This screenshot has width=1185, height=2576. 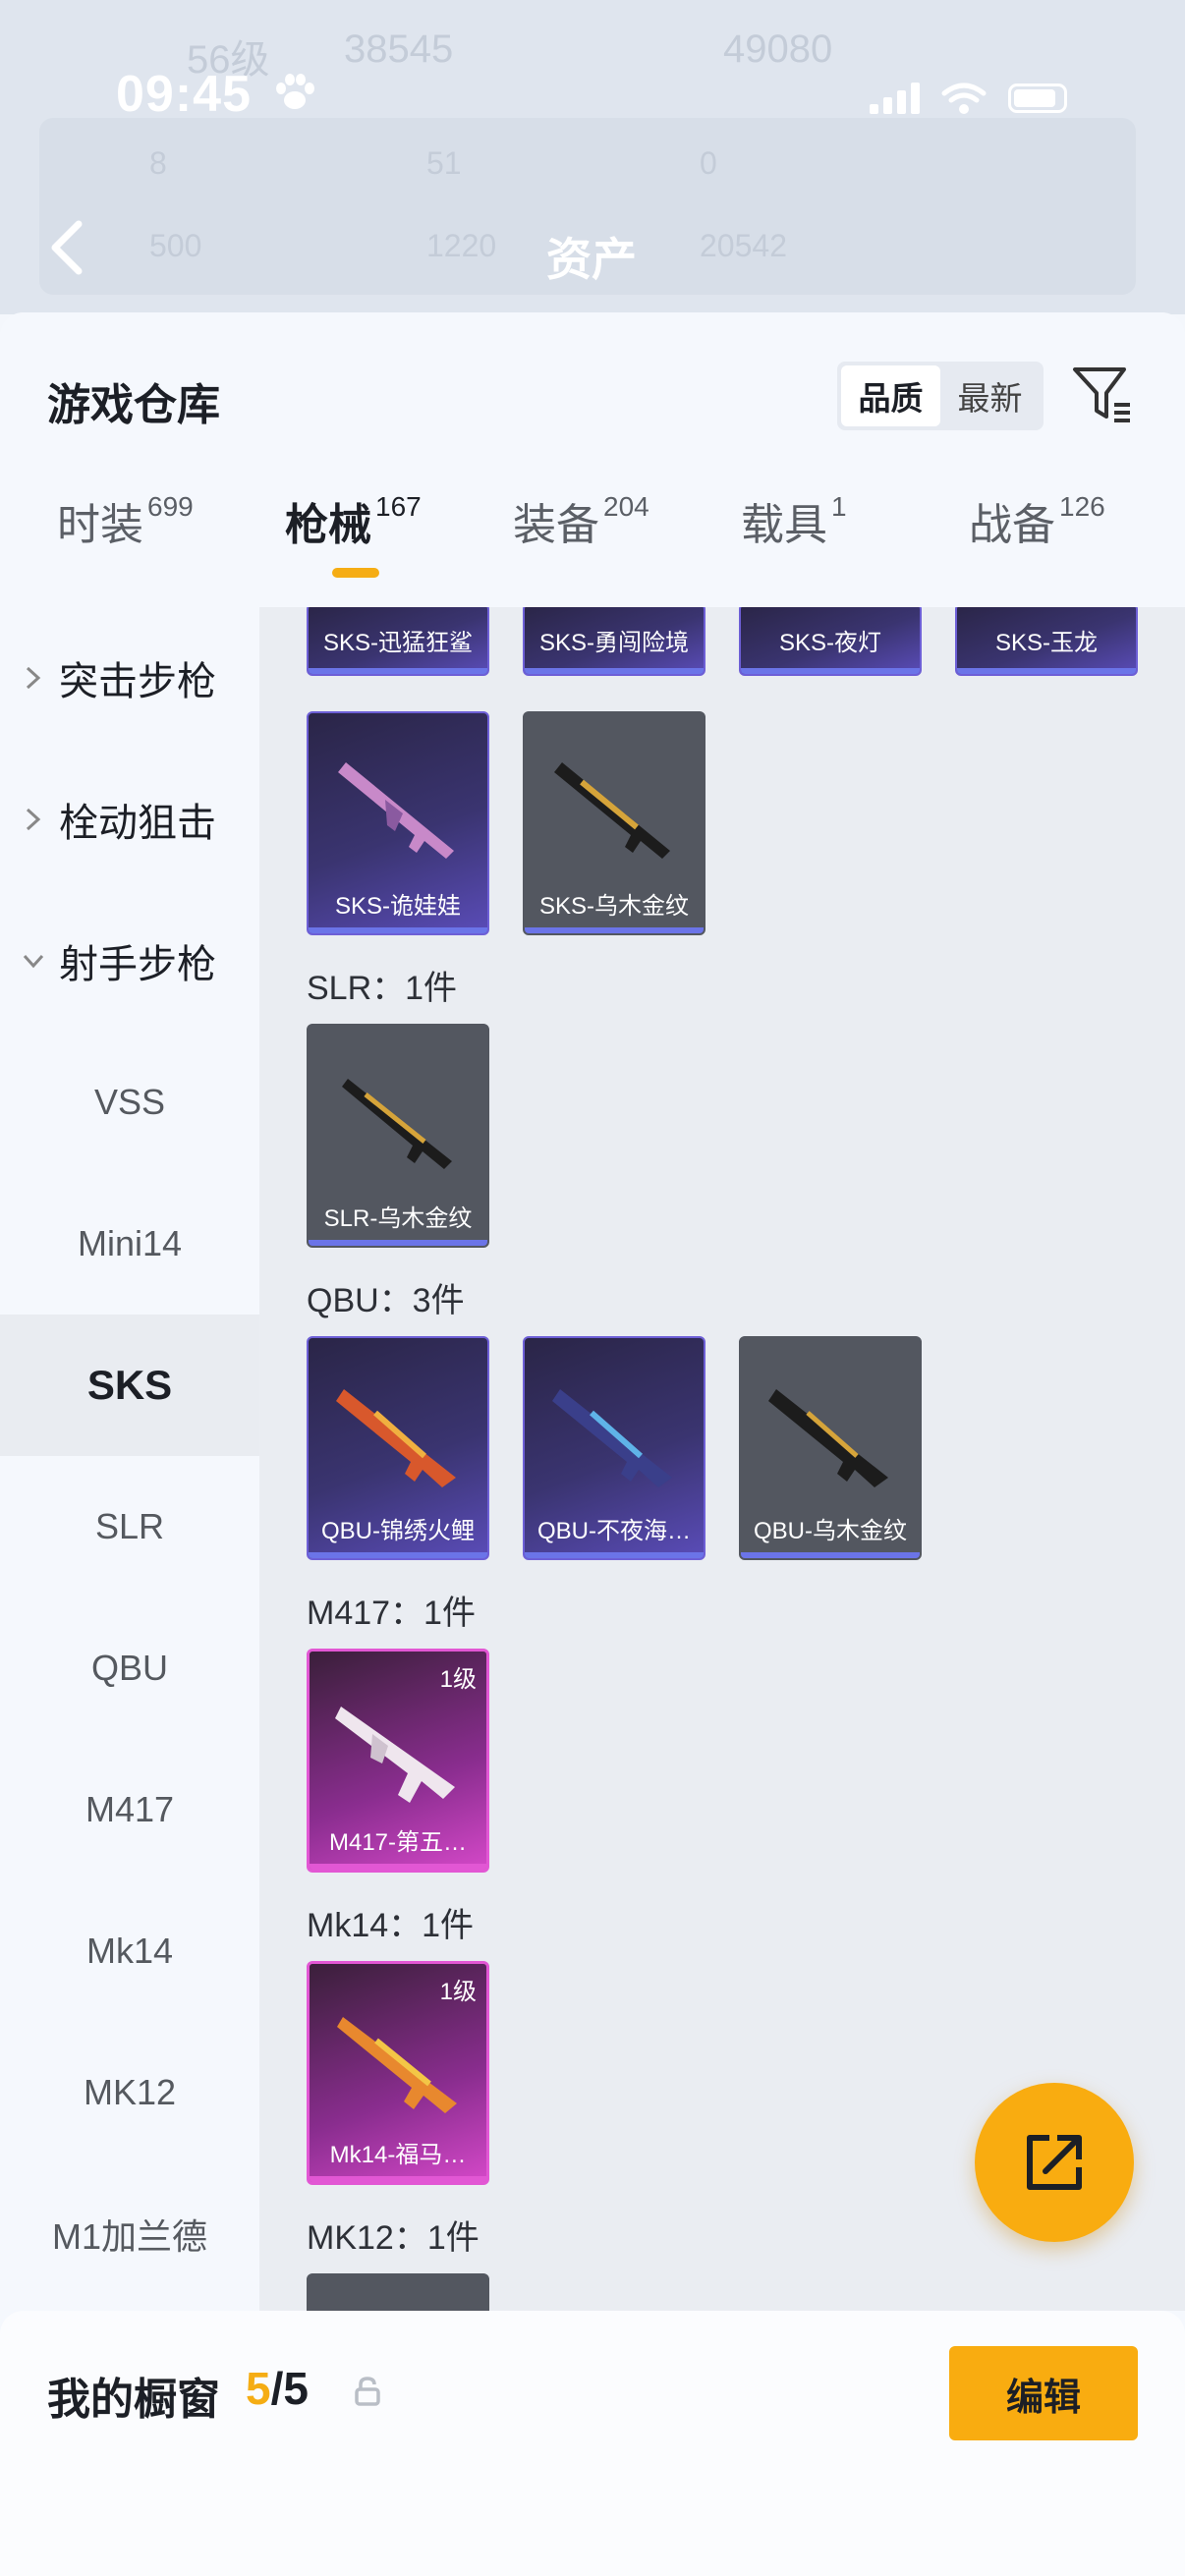 I want to click on showcase-bar: 我的橱窗 5/5 编辑, so click(x=592, y=2443).